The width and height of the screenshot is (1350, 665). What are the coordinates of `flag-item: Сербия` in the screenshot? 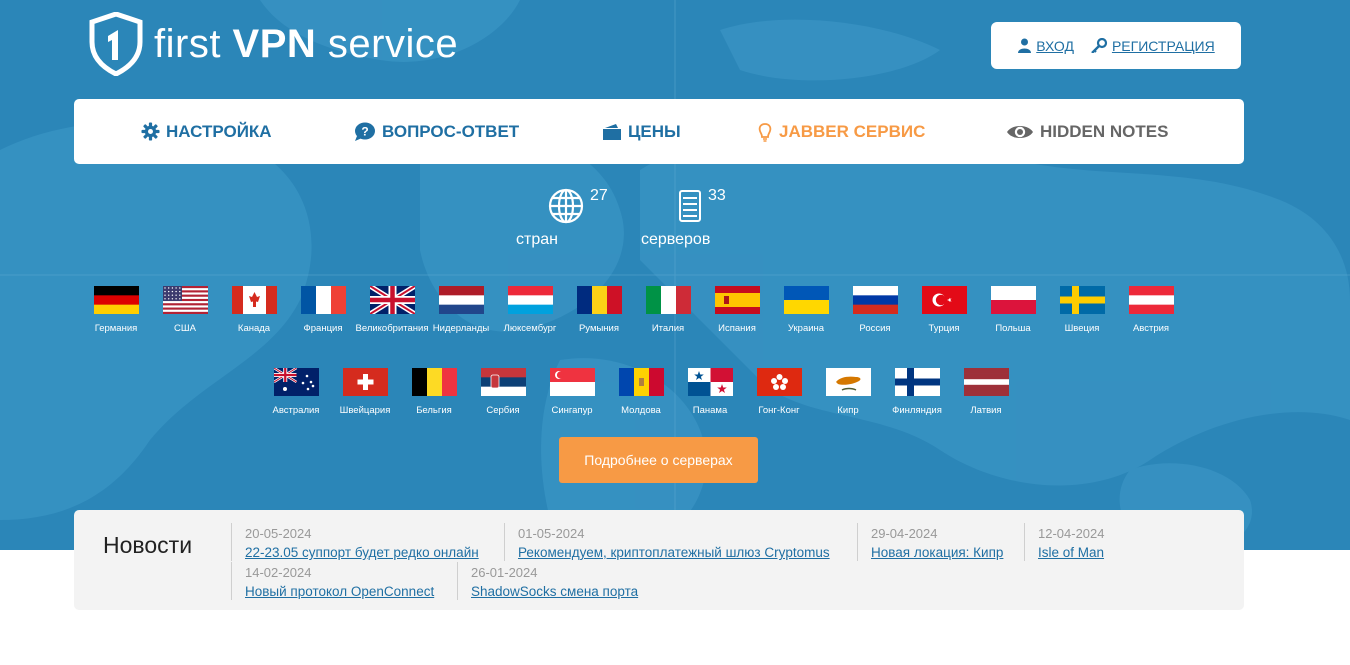 It's located at (503, 392).